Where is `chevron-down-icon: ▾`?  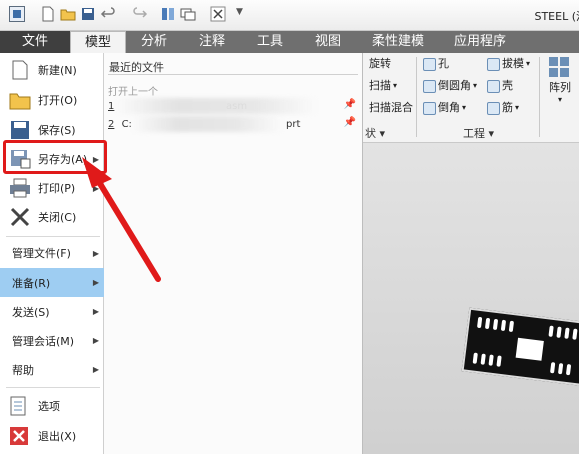
chevron-down-icon: ▾ is located at coordinates (559, 99).